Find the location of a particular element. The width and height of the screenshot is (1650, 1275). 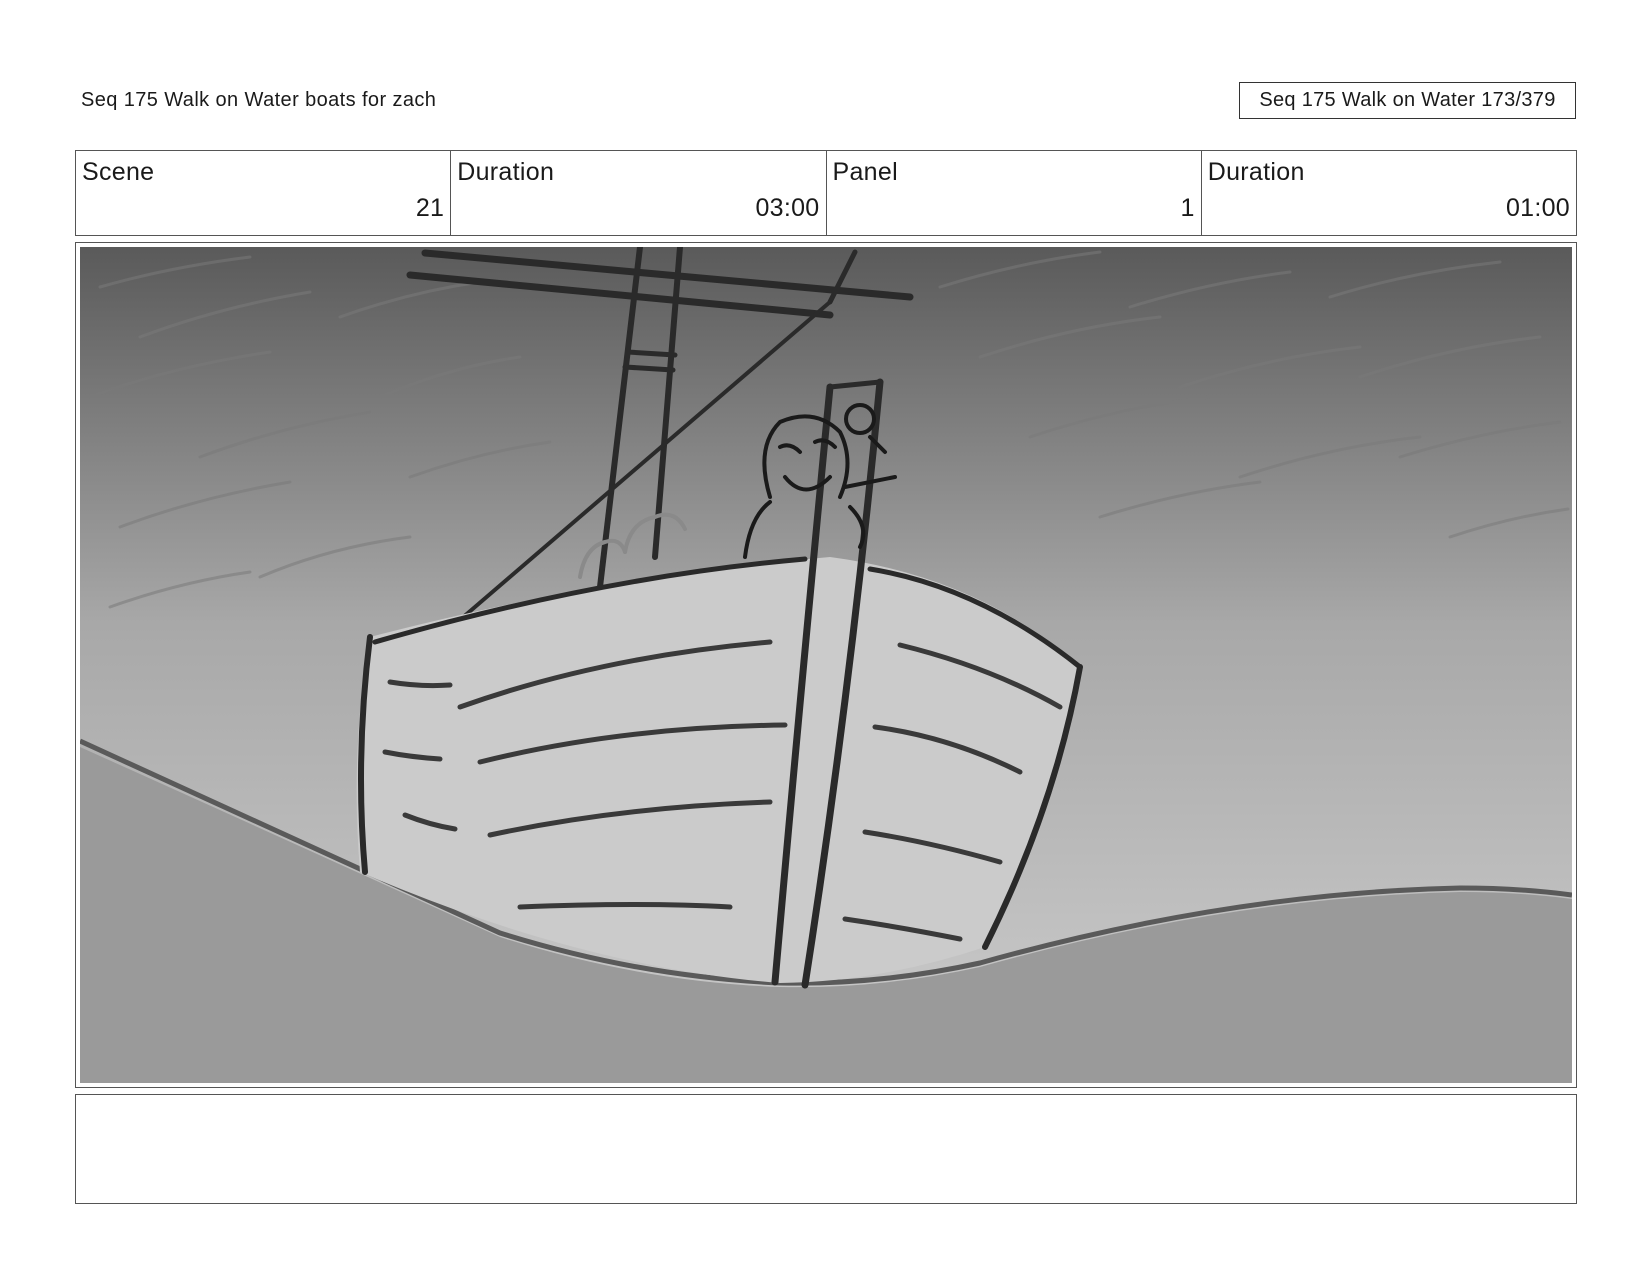

panel-duration-label: Duration is located at coordinates (1256, 172).